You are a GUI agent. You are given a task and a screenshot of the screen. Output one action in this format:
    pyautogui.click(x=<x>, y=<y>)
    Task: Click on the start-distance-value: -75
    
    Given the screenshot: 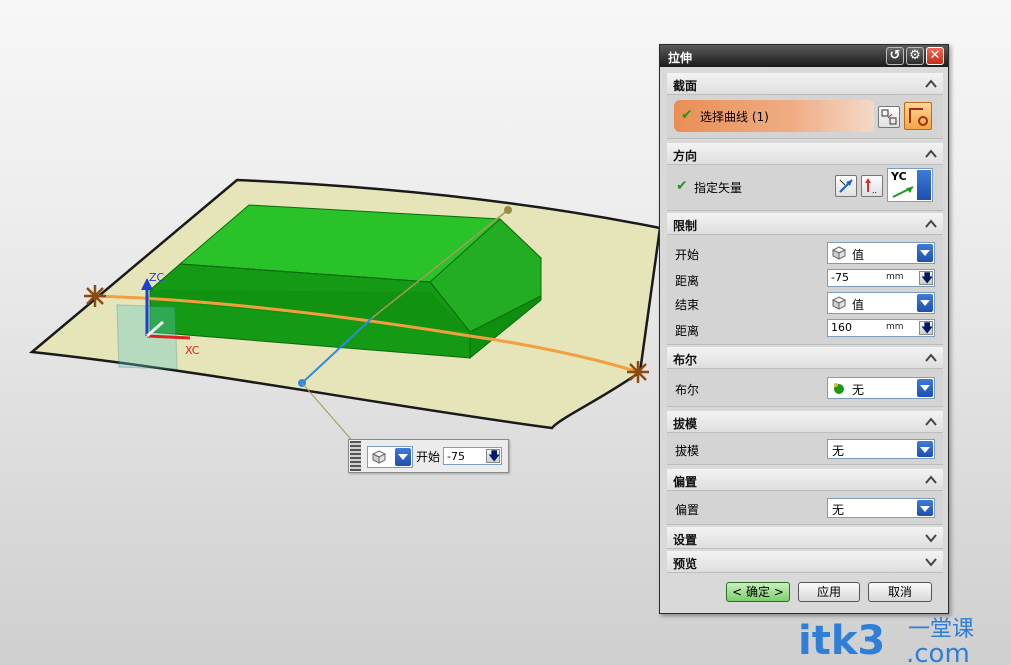 What is the action you would take?
    pyautogui.click(x=840, y=277)
    